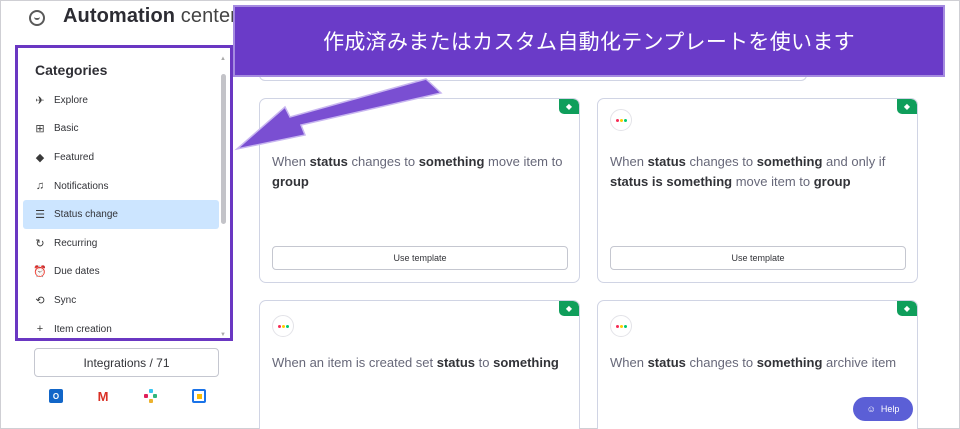 The height and width of the screenshot is (429, 960). I want to click on recurring-icon: ↻, so click(40, 243).